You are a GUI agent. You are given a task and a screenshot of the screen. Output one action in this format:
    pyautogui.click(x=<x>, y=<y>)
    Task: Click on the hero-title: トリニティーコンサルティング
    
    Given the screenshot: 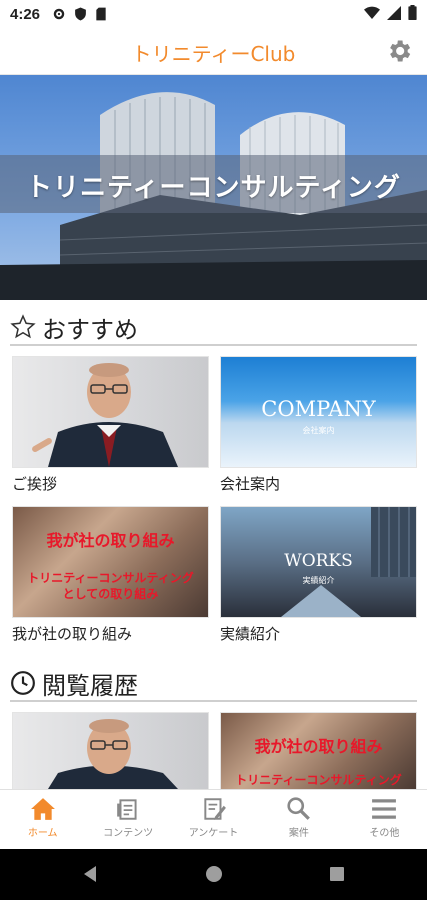 What is the action you would take?
    pyautogui.click(x=213, y=188)
    